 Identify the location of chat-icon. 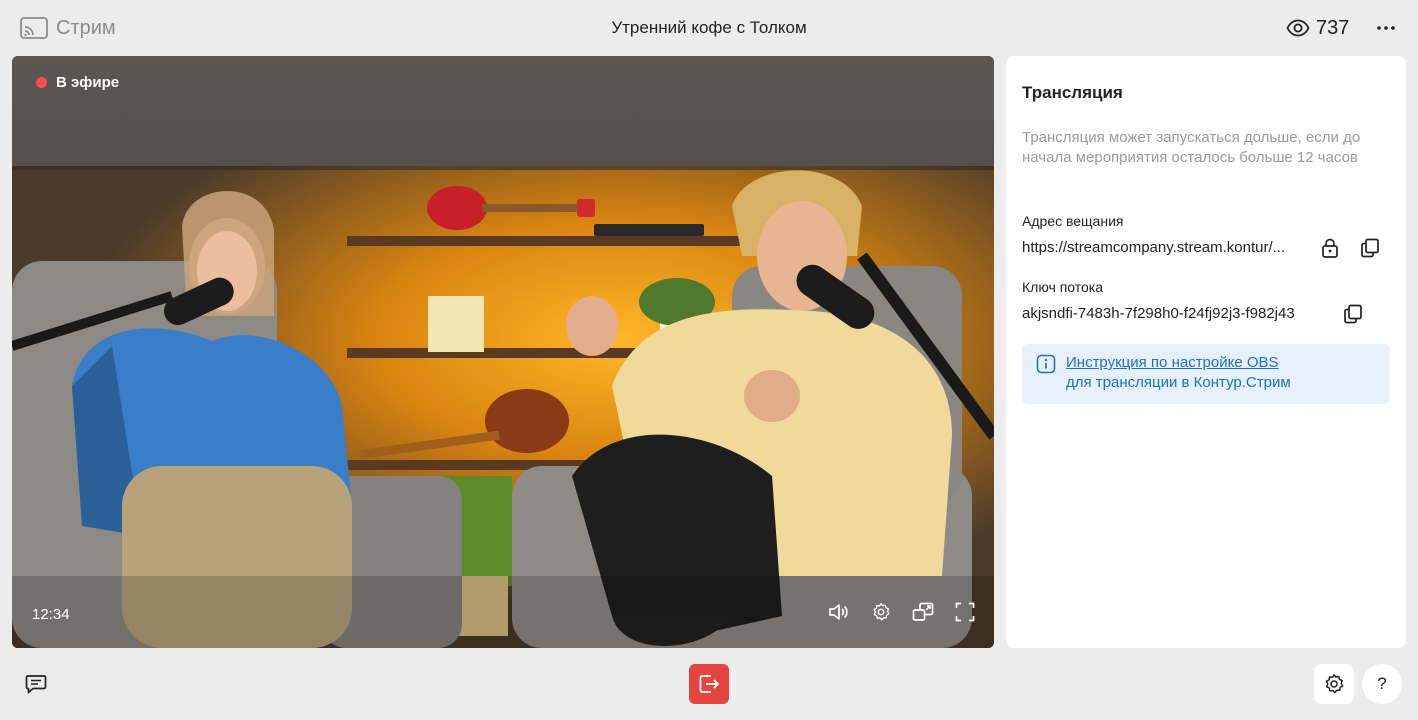
(36, 684).